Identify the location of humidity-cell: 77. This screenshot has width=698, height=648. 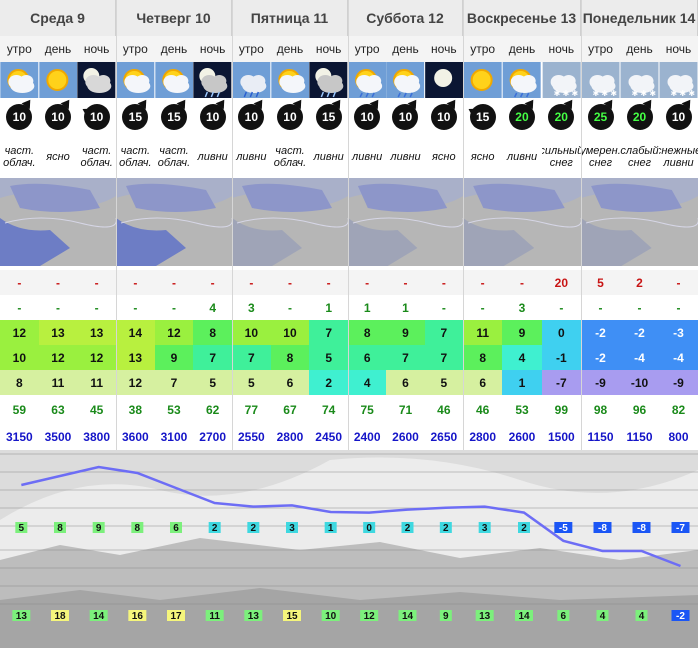
(251, 409).